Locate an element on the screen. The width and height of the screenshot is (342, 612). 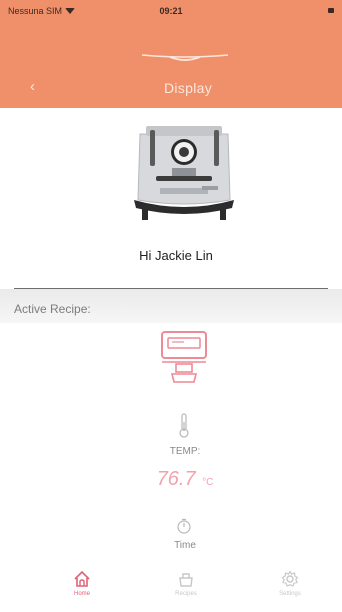
tab-bar: Home Recipes Settings is located at coordinates (171, 589).